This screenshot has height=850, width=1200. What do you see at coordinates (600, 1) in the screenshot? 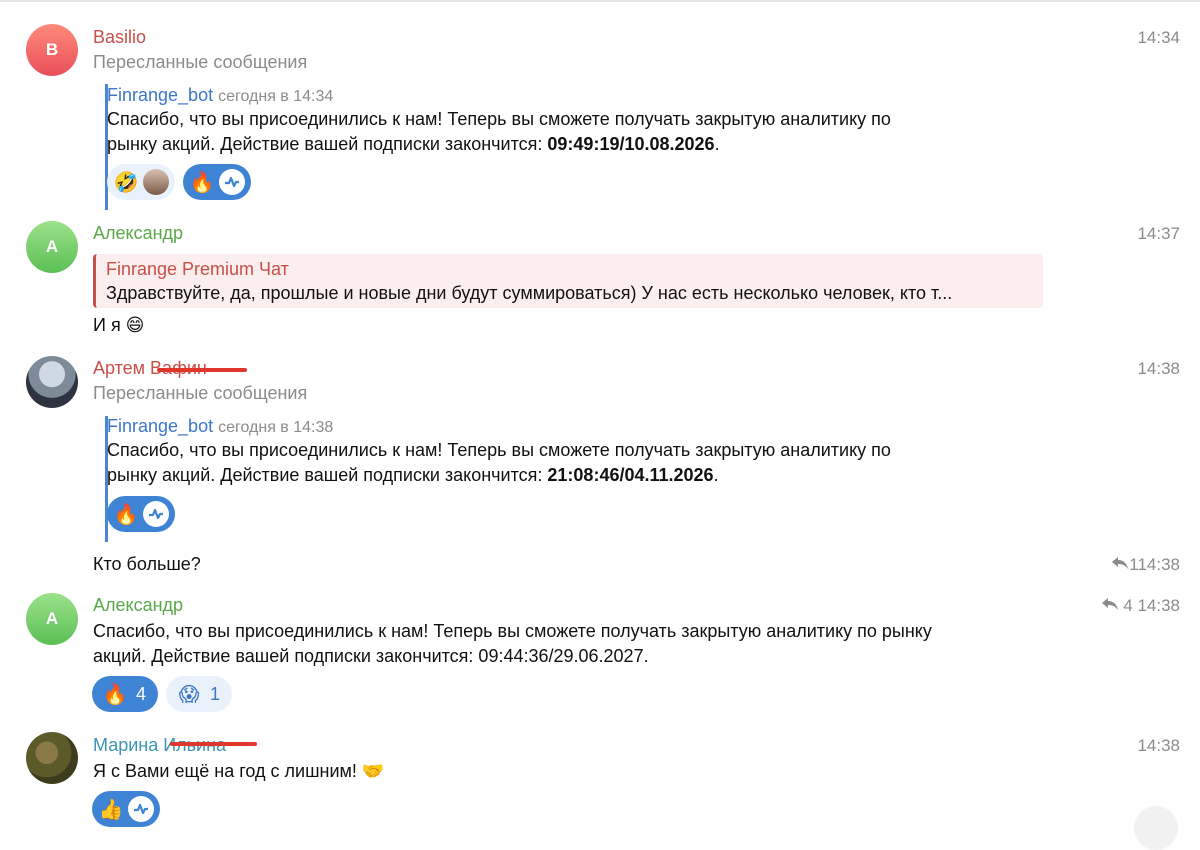
I see `top-divider` at bounding box center [600, 1].